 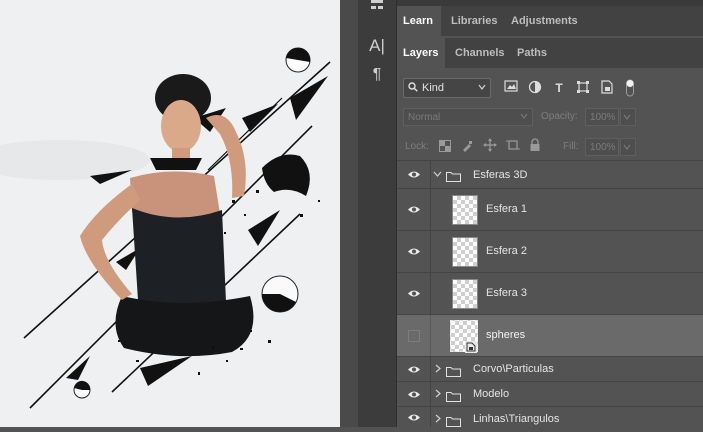 I want to click on lock-transparent-pixels-icon, so click(x=445, y=148).